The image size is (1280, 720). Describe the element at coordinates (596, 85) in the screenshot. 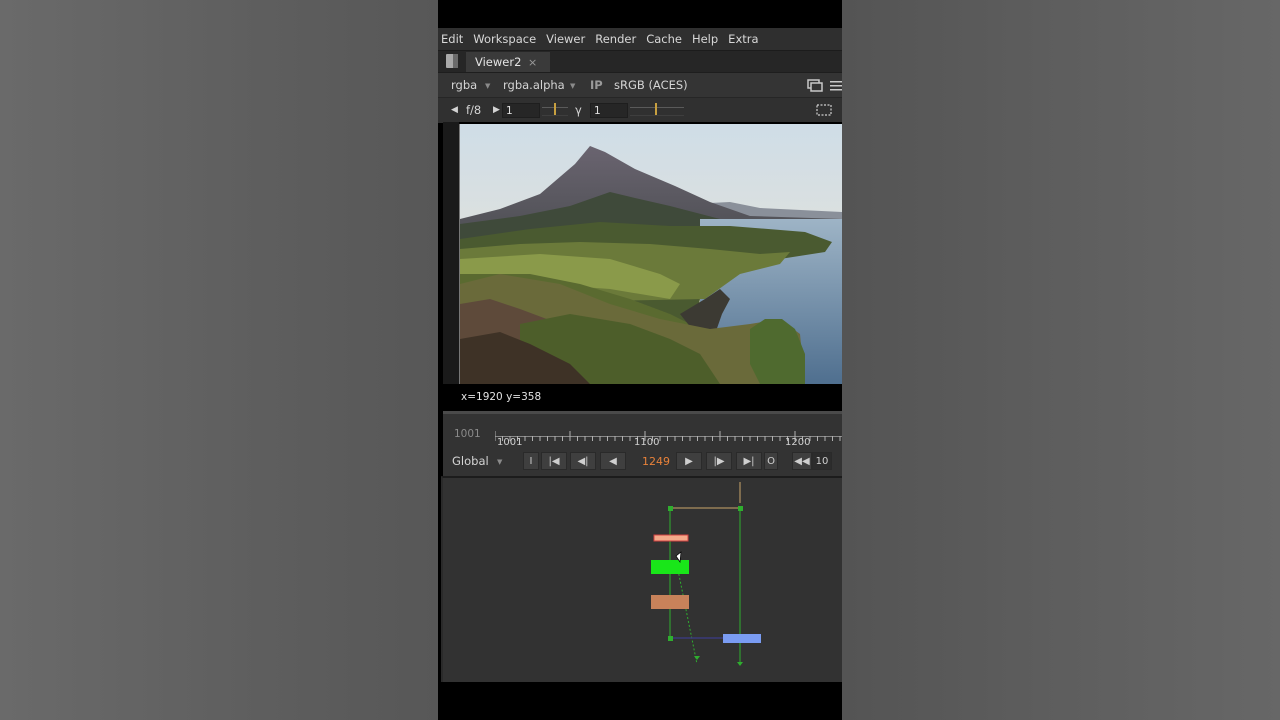

I see `input-process-toggle: IP` at that location.